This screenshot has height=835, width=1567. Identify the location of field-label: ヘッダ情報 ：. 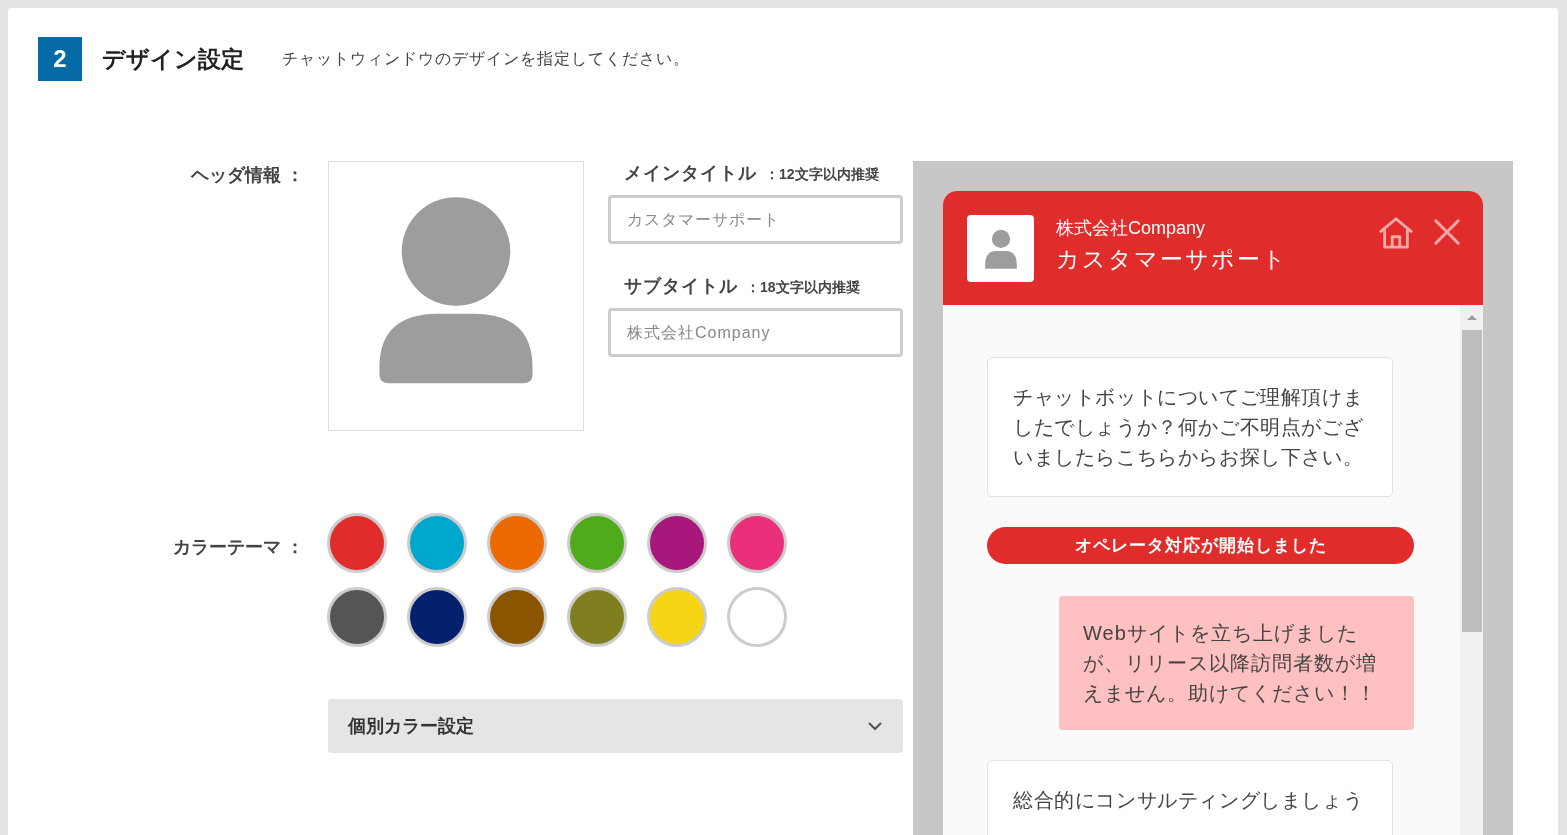
(247, 175).